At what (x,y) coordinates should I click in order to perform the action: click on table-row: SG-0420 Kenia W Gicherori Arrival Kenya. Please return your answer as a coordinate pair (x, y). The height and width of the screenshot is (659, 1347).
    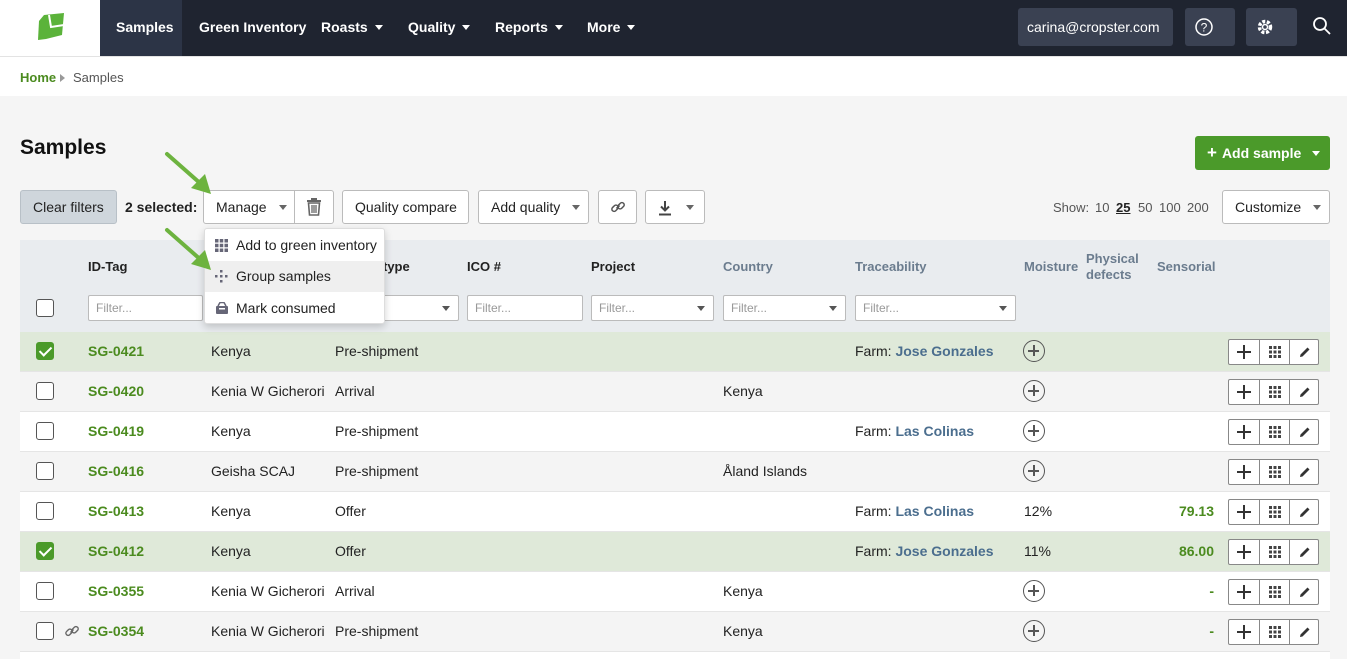
    Looking at the image, I should click on (675, 392).